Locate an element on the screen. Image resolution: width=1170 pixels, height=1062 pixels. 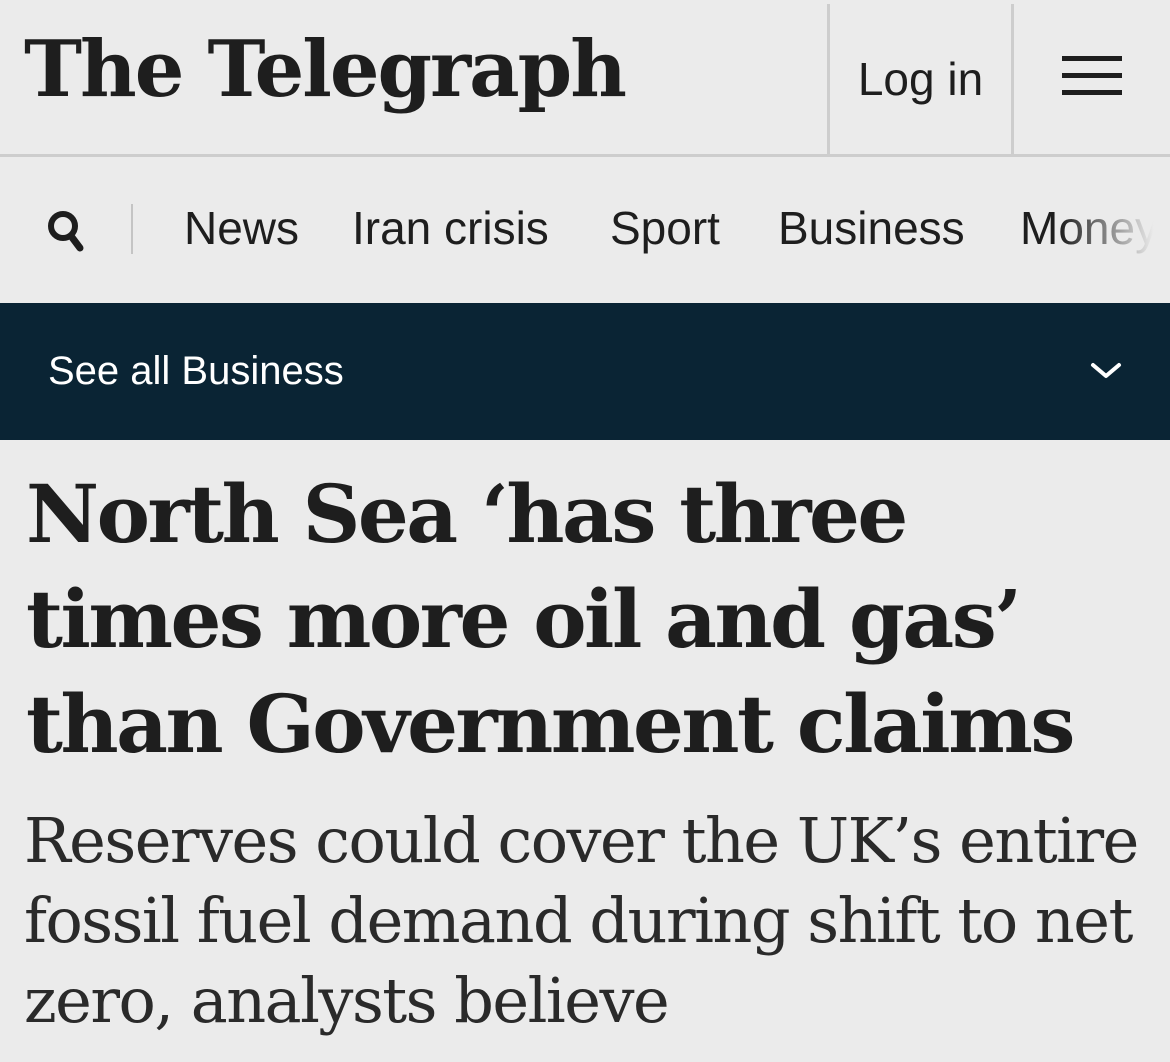
search-button is located at coordinates (66, 232).